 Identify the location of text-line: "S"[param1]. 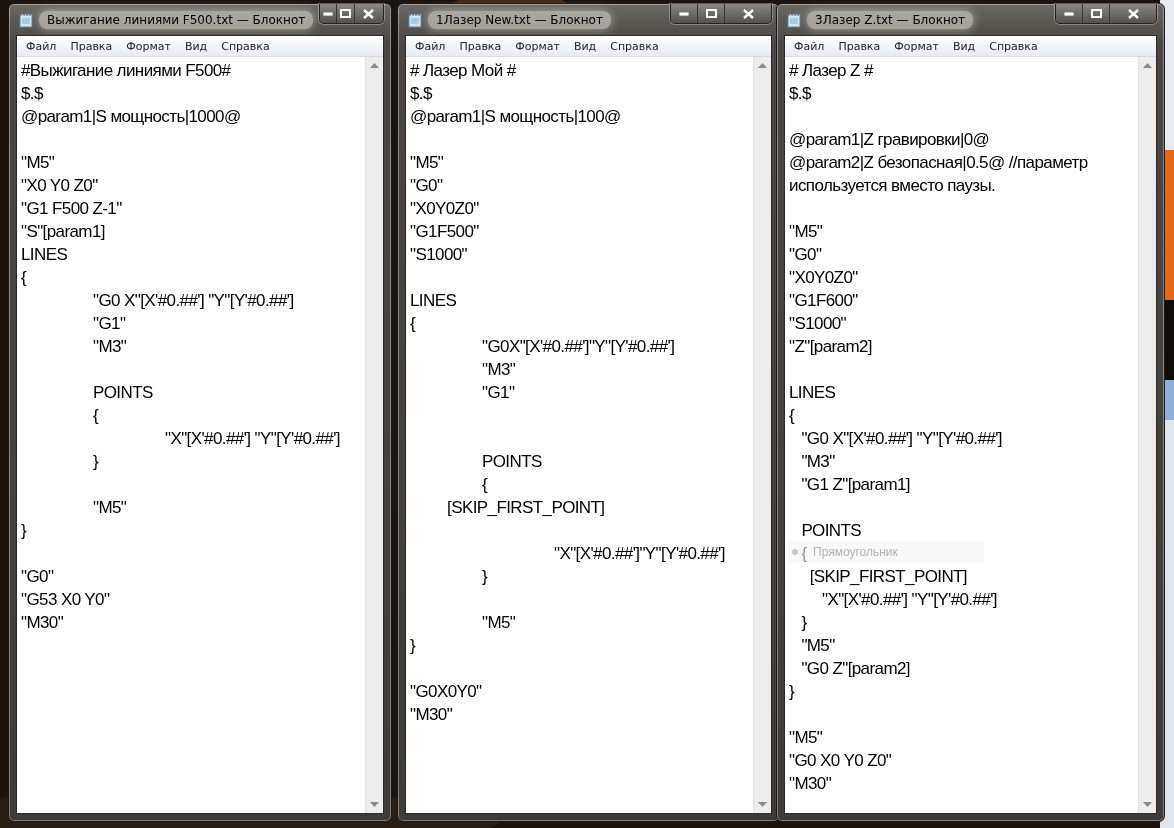
(63, 231).